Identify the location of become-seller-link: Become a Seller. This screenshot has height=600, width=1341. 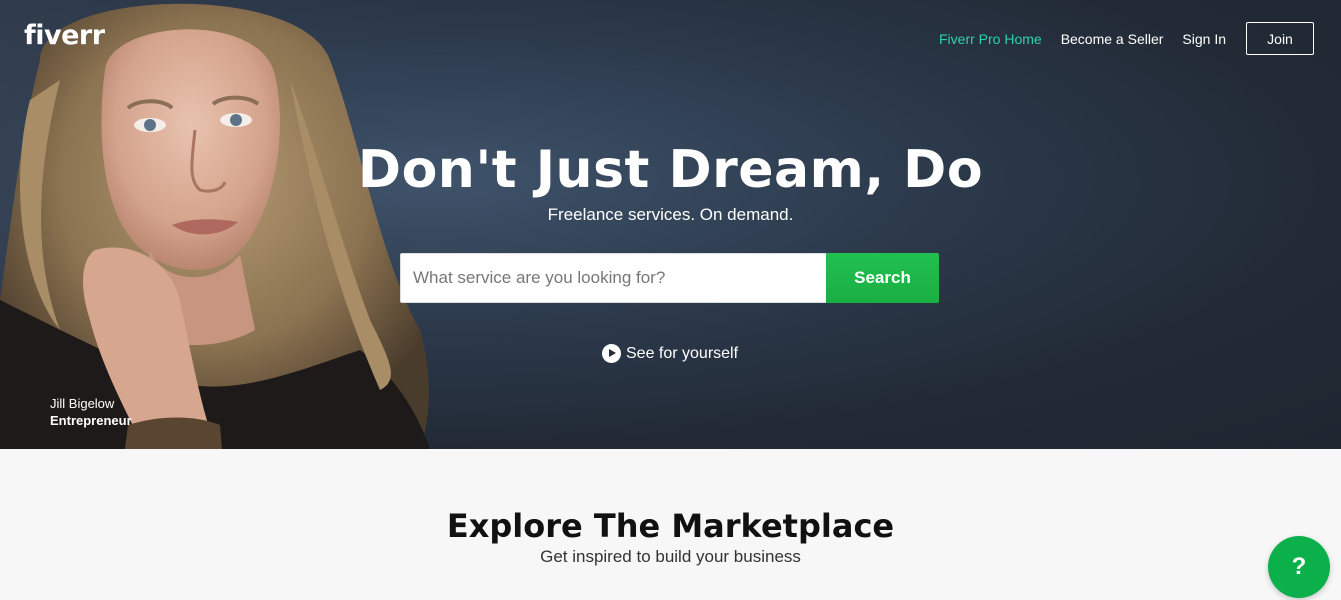
(1112, 39).